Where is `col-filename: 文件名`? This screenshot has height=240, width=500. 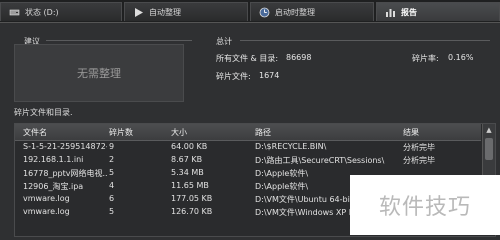
col-filename: 文件名 is located at coordinates (35, 132).